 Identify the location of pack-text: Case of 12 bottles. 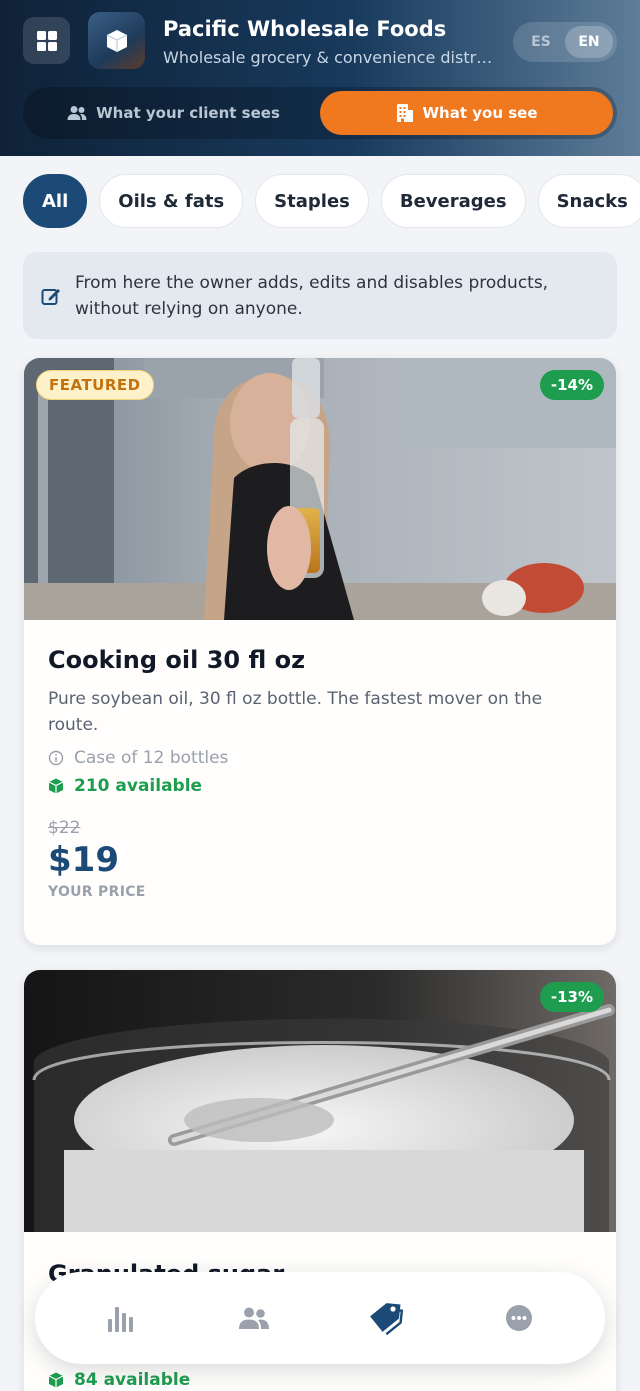
(151, 758).